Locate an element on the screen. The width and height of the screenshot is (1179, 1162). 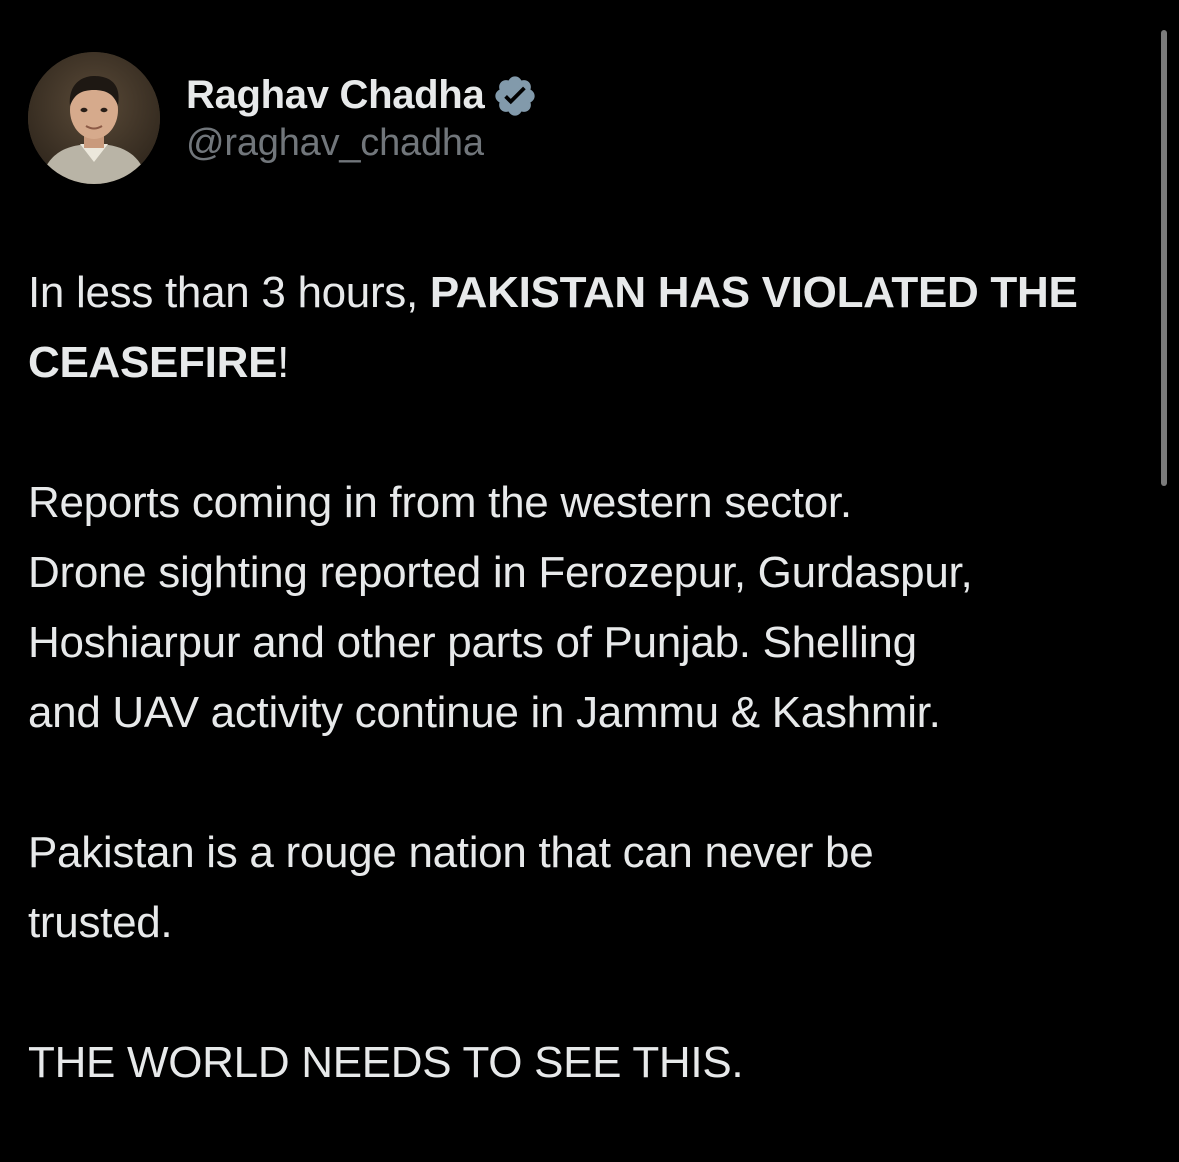
avatar is located at coordinates (94, 118).